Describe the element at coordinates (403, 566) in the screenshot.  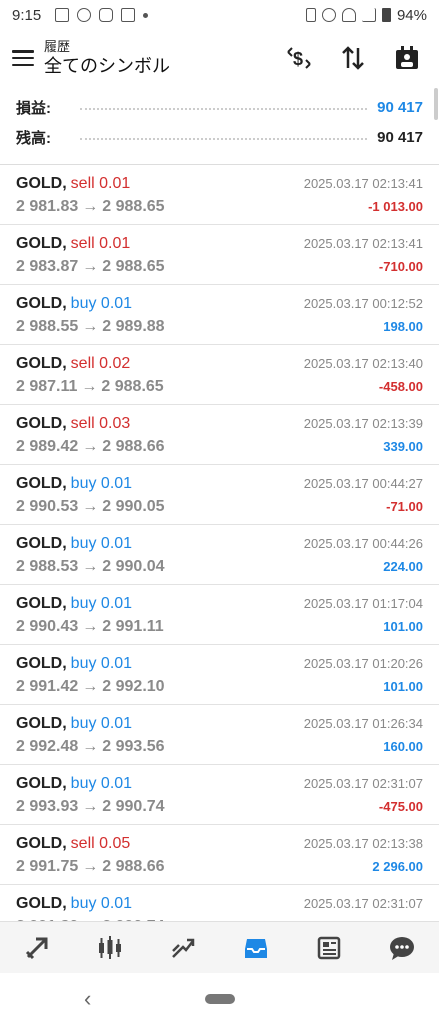
I see `trade-profit: 224.00` at that location.